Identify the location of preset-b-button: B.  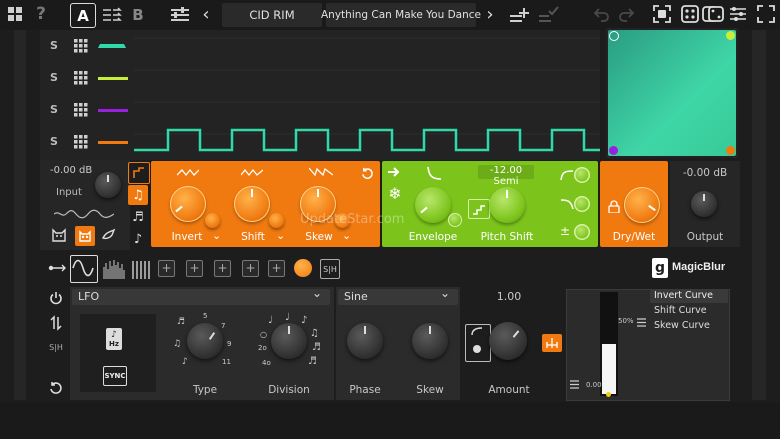
(138, 14).